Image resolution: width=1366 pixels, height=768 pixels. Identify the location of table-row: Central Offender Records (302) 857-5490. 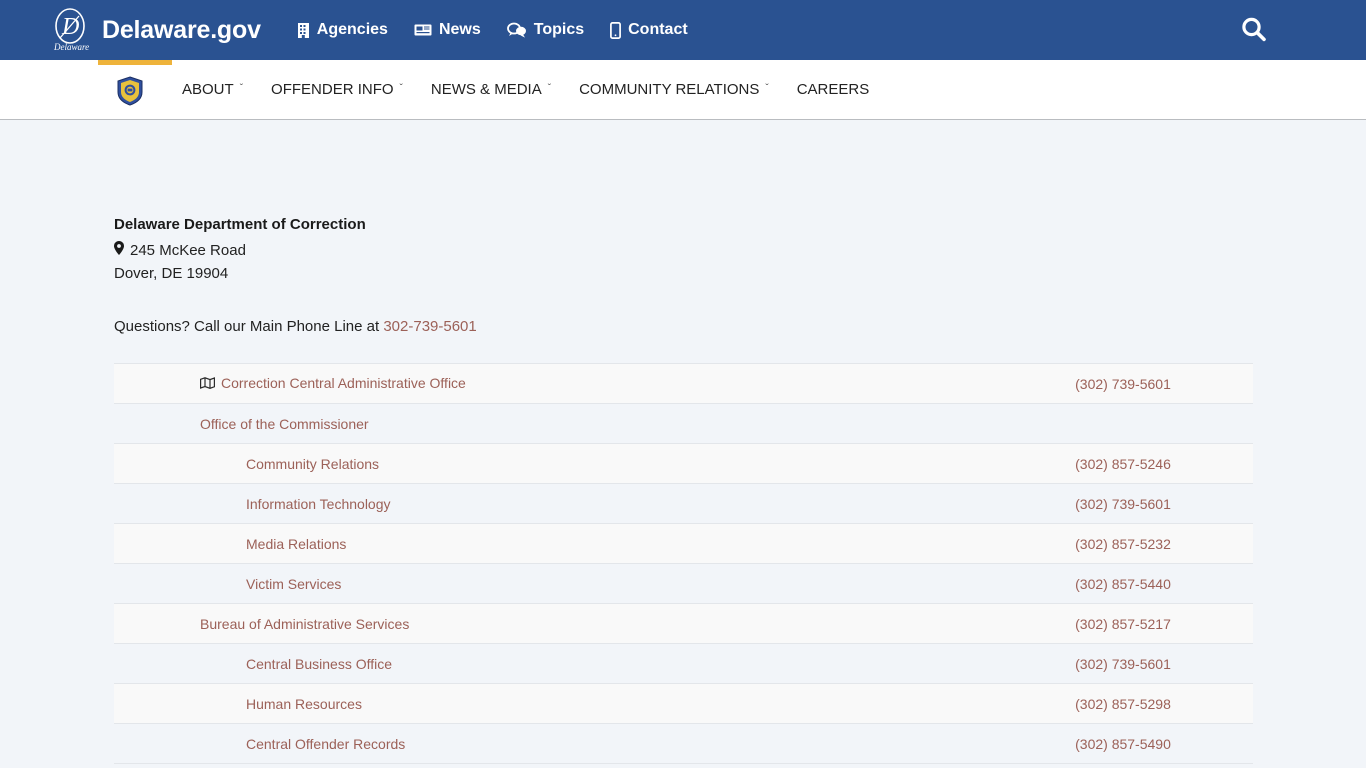
(683, 743).